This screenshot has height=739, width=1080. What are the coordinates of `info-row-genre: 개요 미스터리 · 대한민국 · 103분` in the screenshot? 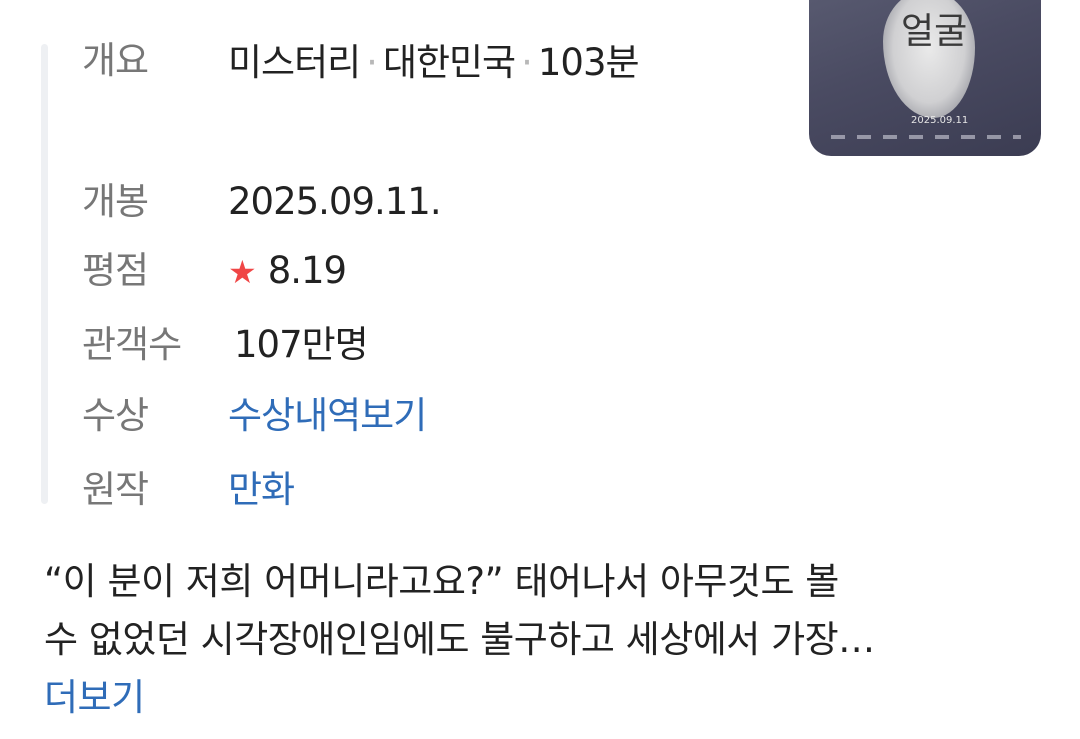 It's located at (361, 61).